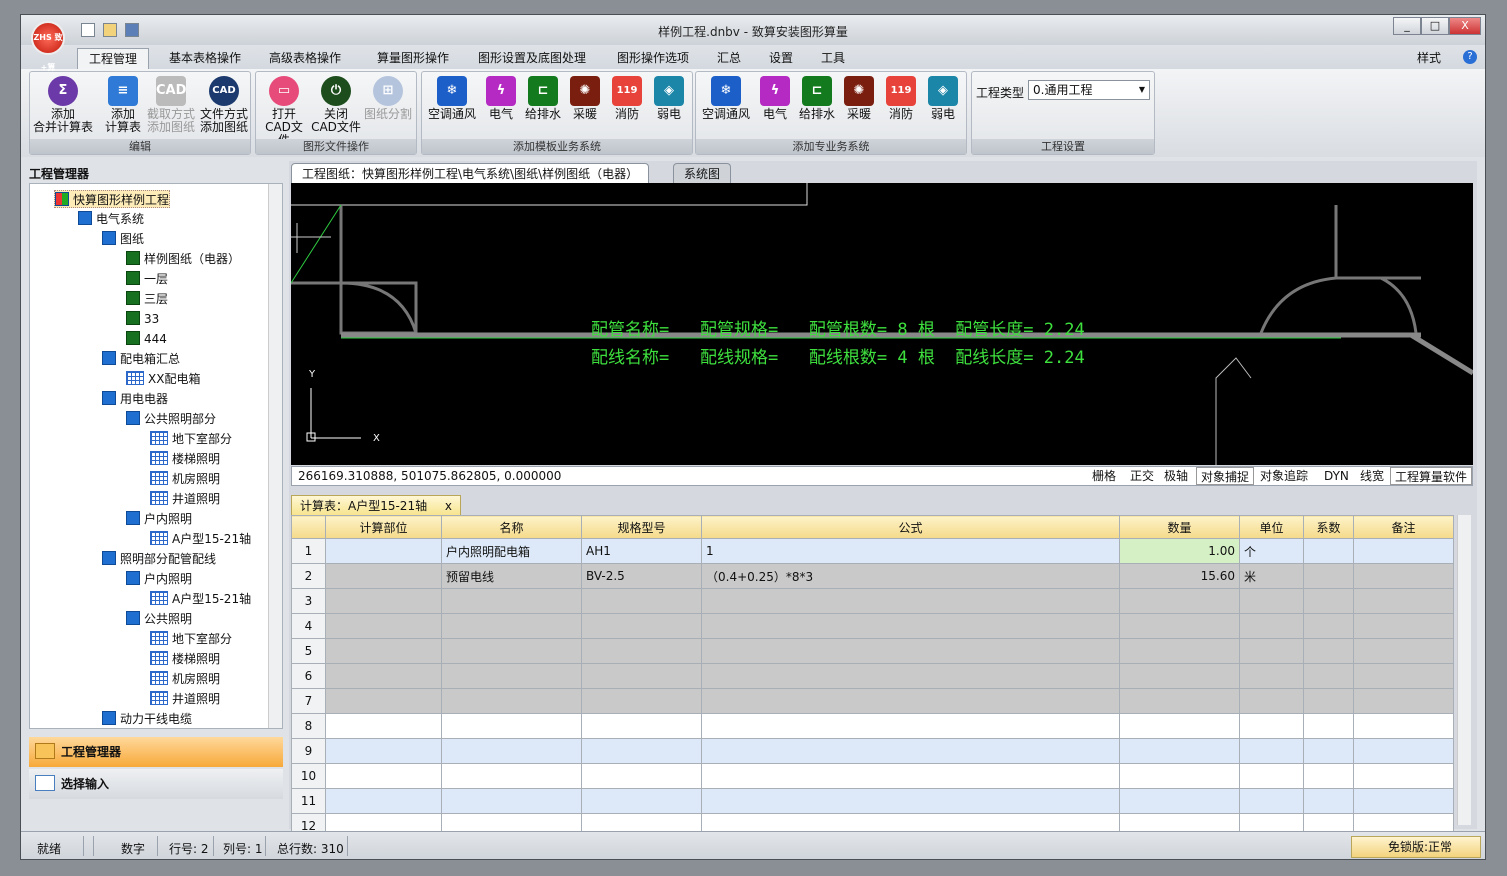  What do you see at coordinates (156, 784) in the screenshot?
I see `select-input-button: 选择输入` at bounding box center [156, 784].